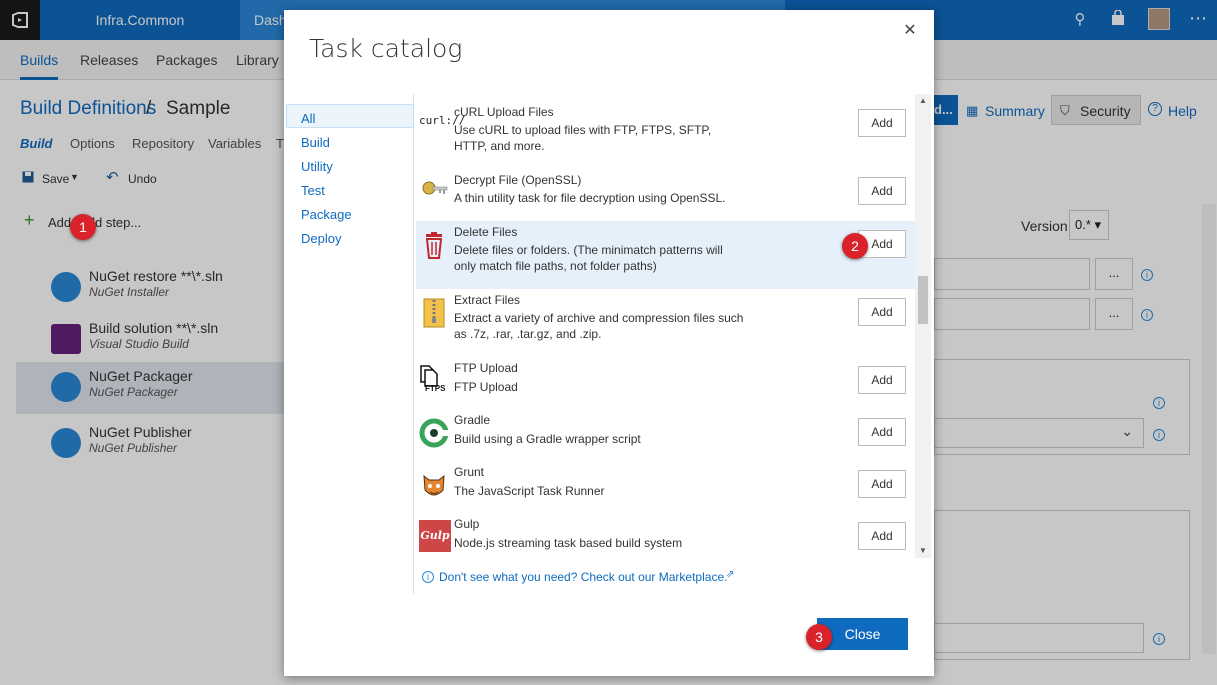  I want to click on task-description: Build using a Gradle wrapper script, so click(547, 439).